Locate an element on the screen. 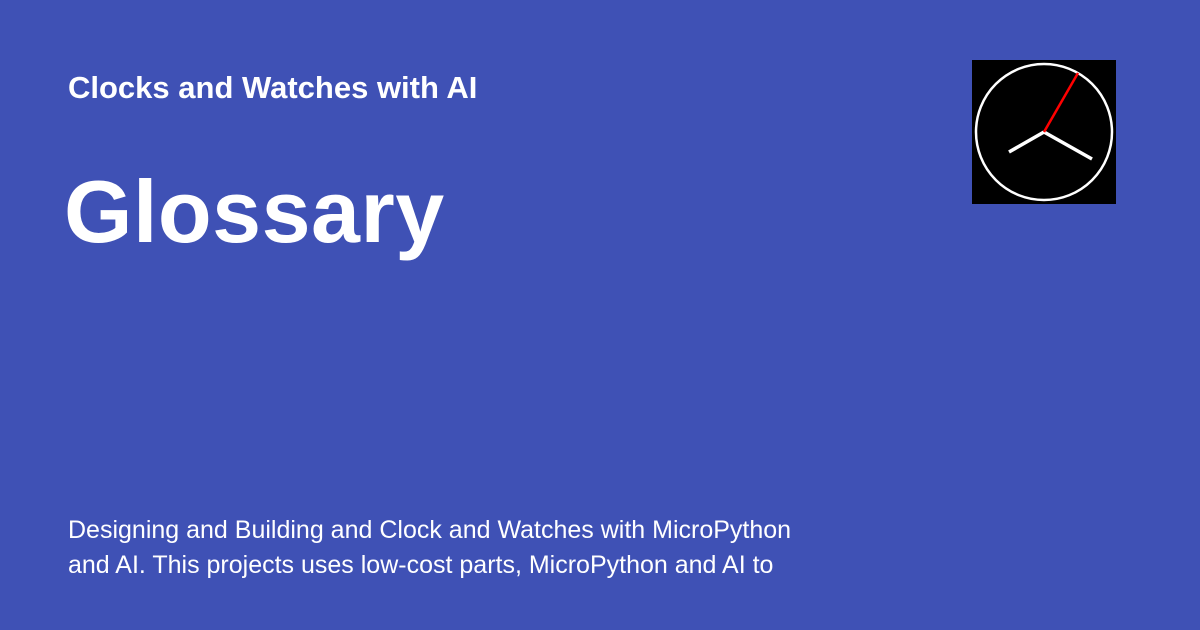  clock-logo is located at coordinates (1044, 132).